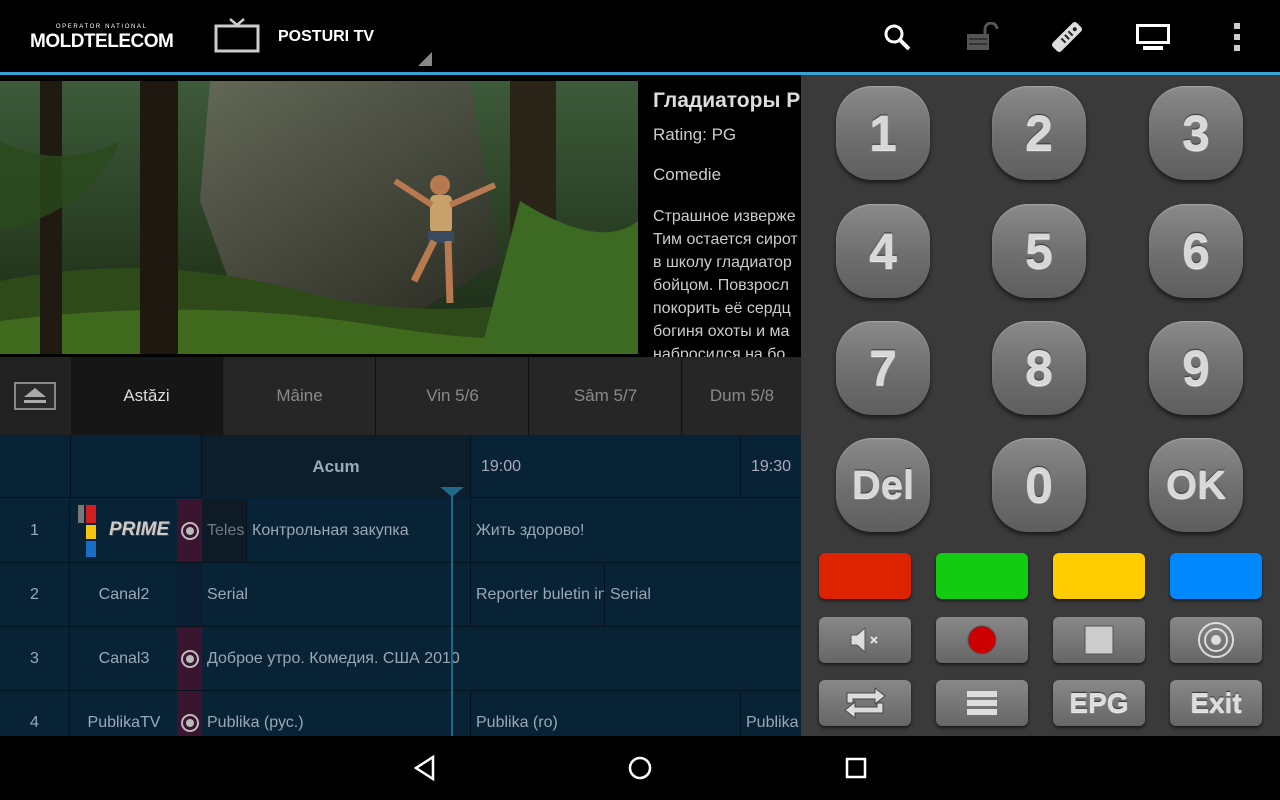 This screenshot has width=1280, height=800. I want to click on mute-icon, so click(864, 640).